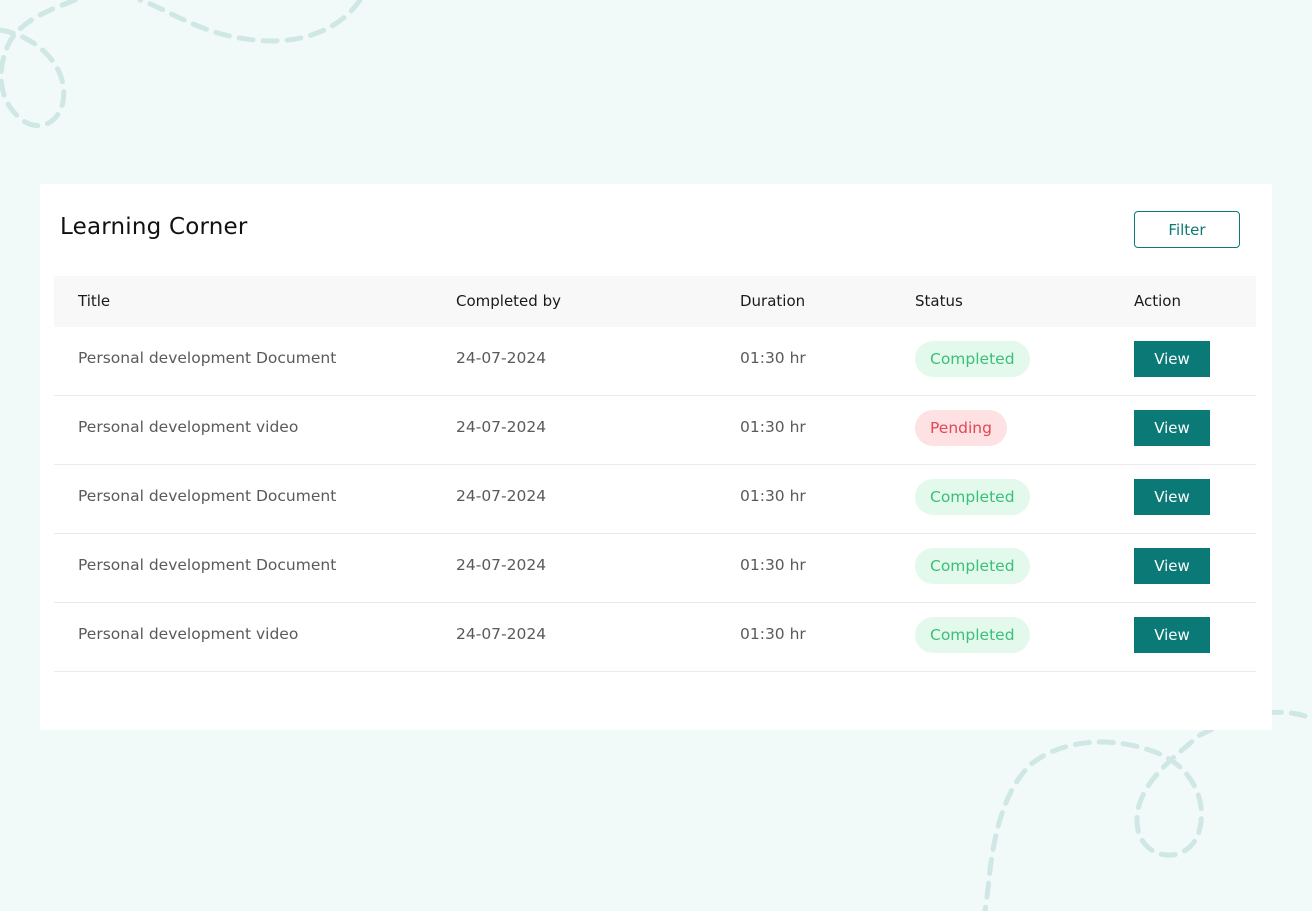  What do you see at coordinates (961, 428) in the screenshot?
I see `status-badge: Pending` at bounding box center [961, 428].